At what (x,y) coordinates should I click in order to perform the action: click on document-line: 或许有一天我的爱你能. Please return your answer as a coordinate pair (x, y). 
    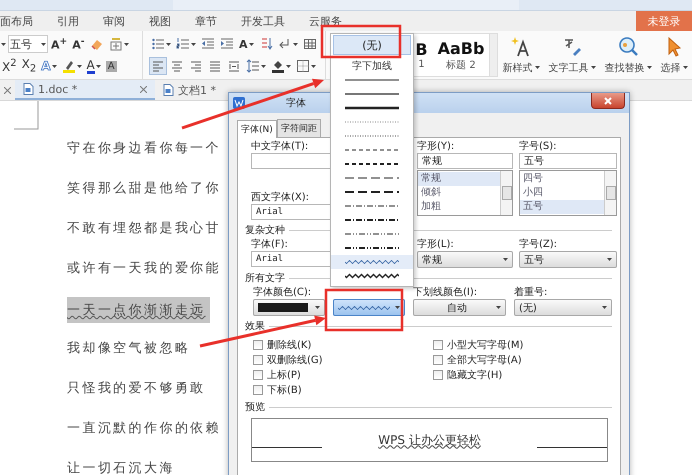
    Looking at the image, I should click on (144, 269).